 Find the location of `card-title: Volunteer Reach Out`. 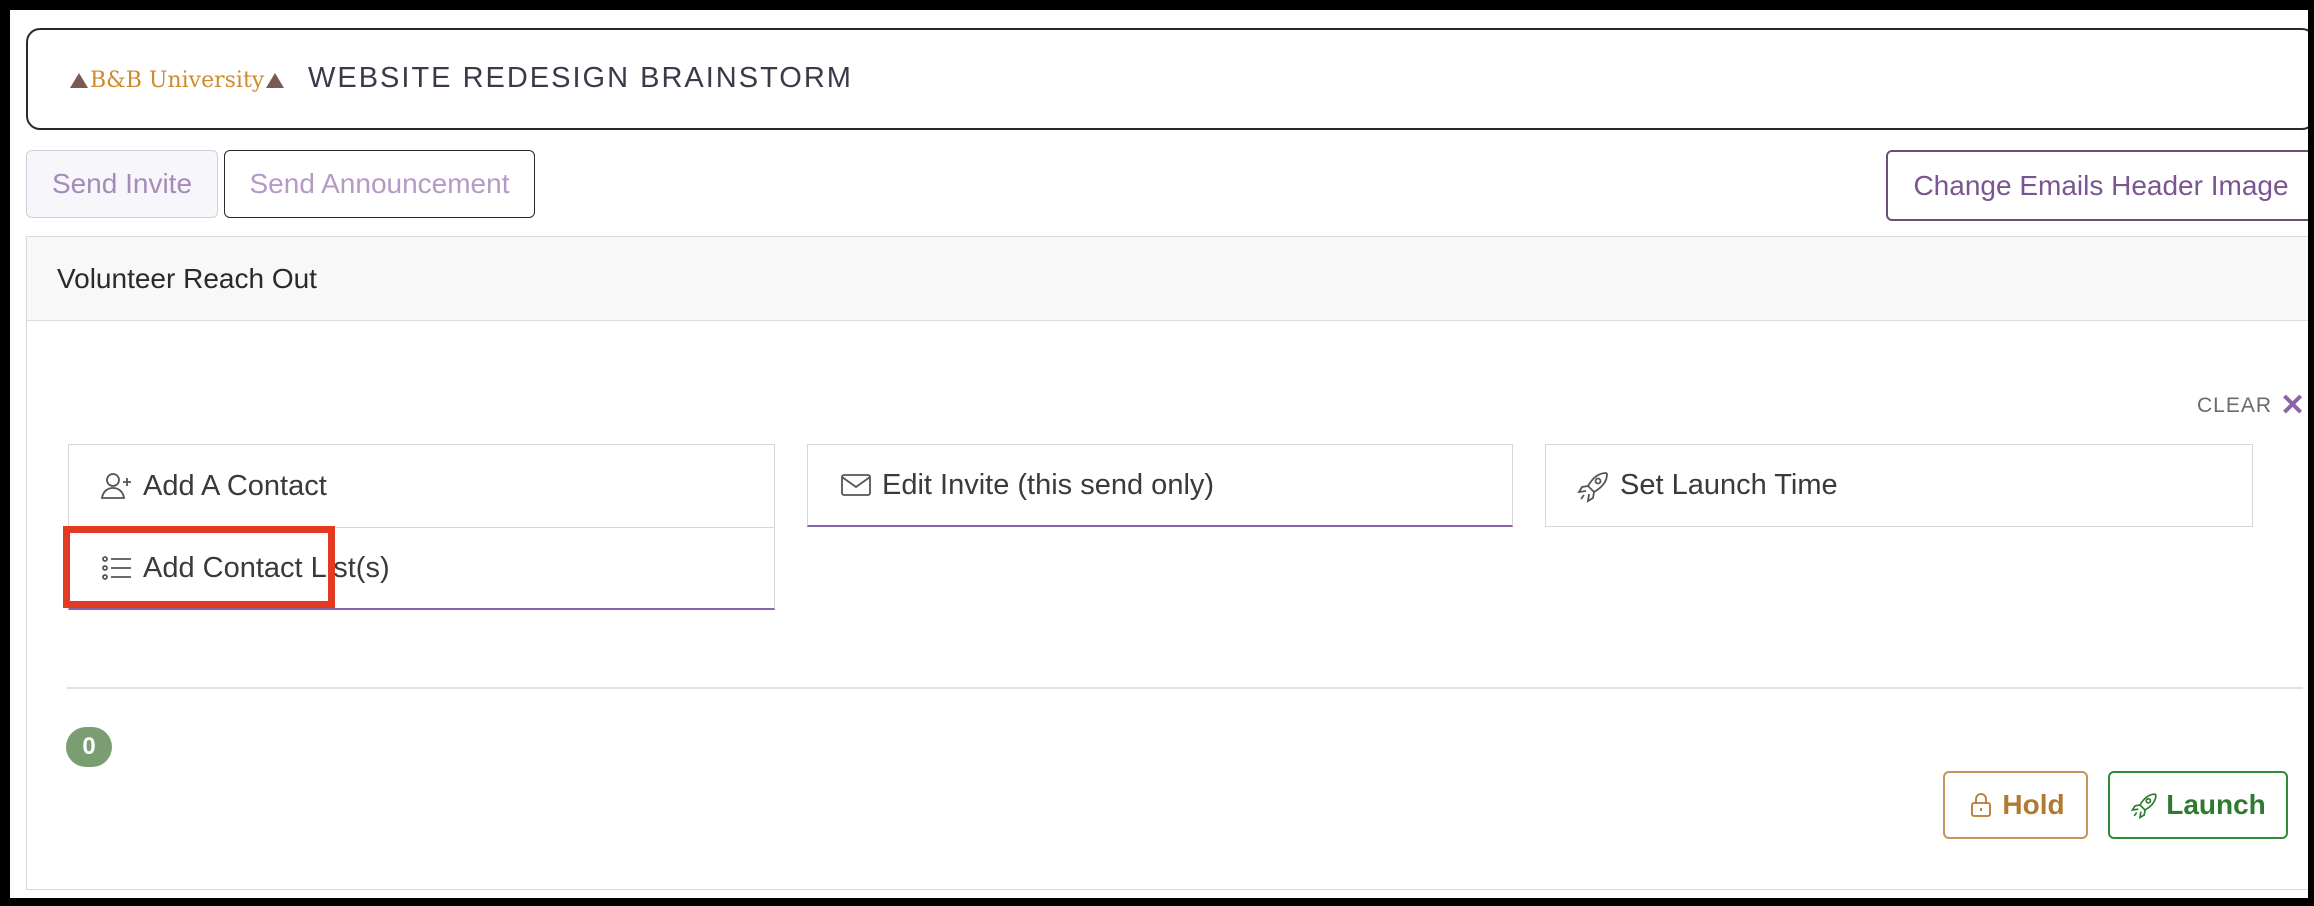

card-title: Volunteer Reach Out is located at coordinates (187, 278).